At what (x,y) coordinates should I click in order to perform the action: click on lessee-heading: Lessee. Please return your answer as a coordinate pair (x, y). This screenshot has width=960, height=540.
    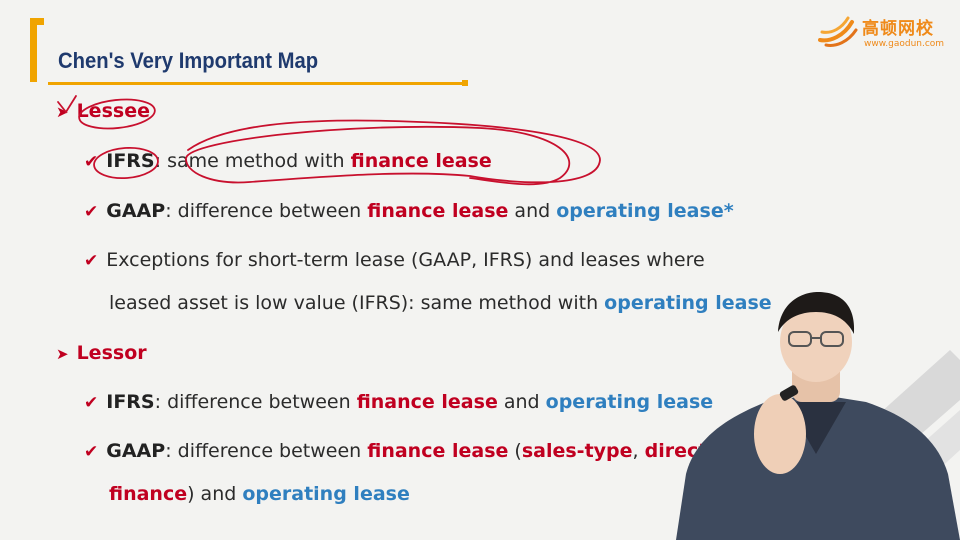
    Looking at the image, I should click on (113, 111).